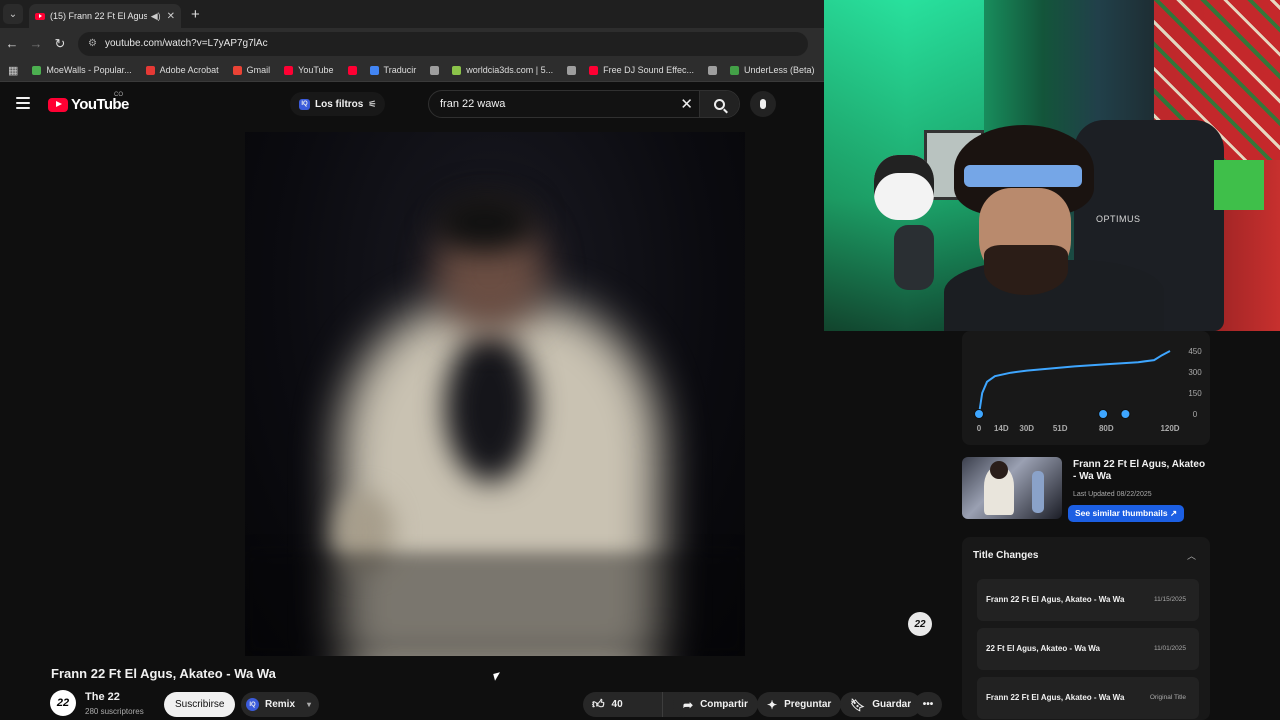  I want to click on see-similar-thumbnails-button: See similar thumbnails ↗, so click(1126, 513).